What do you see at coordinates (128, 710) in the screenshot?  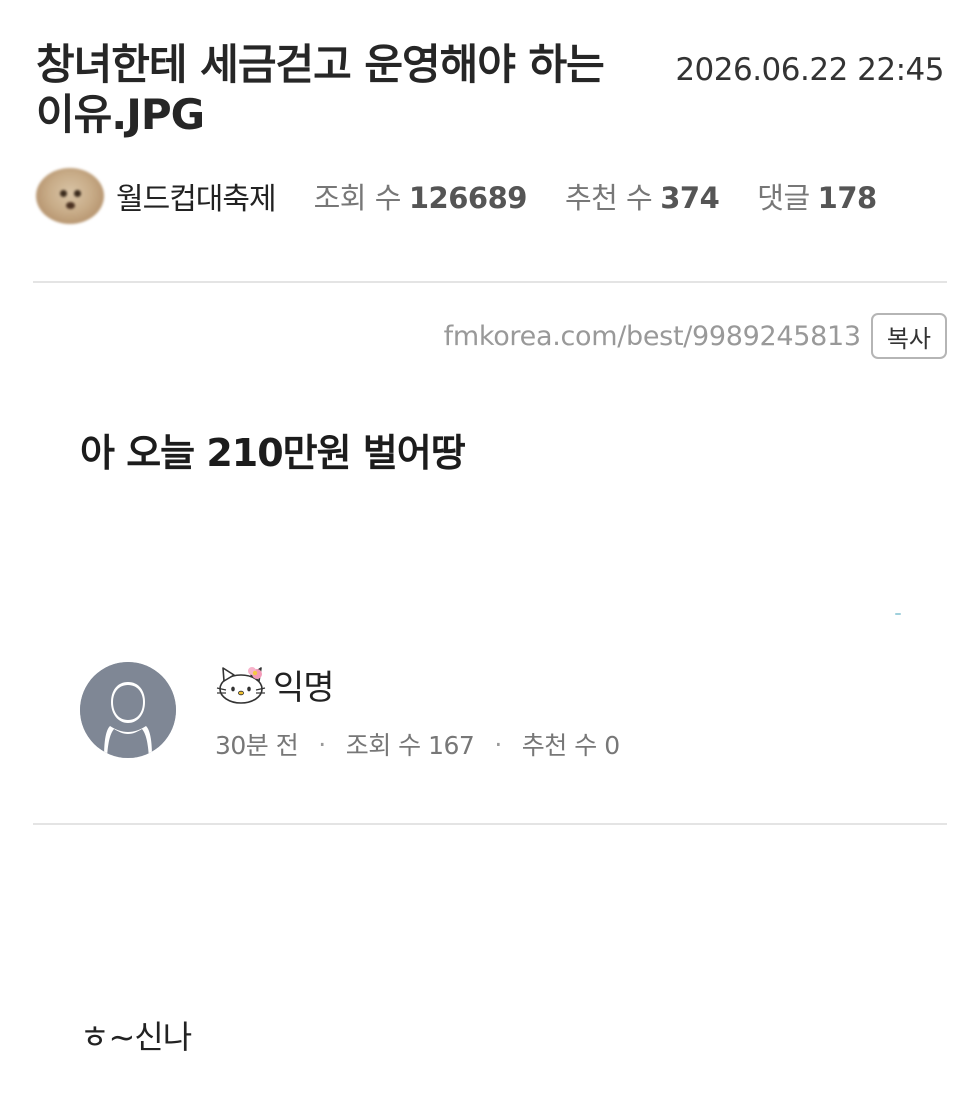 I see `default-user-avatar-icon` at bounding box center [128, 710].